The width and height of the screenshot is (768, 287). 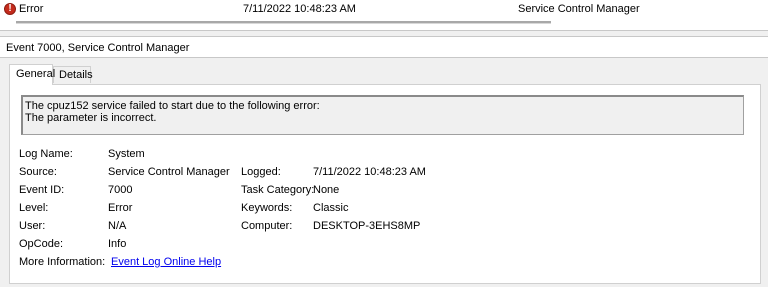 What do you see at coordinates (31, 9) in the screenshot?
I see `event-level: Error` at bounding box center [31, 9].